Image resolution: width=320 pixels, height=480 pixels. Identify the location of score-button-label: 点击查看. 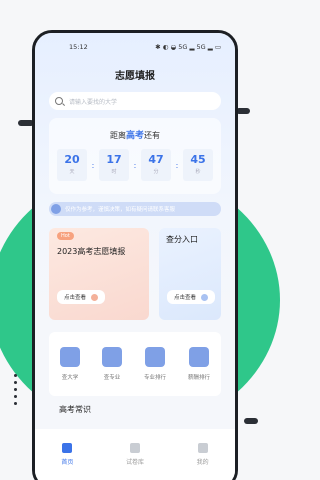
(185, 298).